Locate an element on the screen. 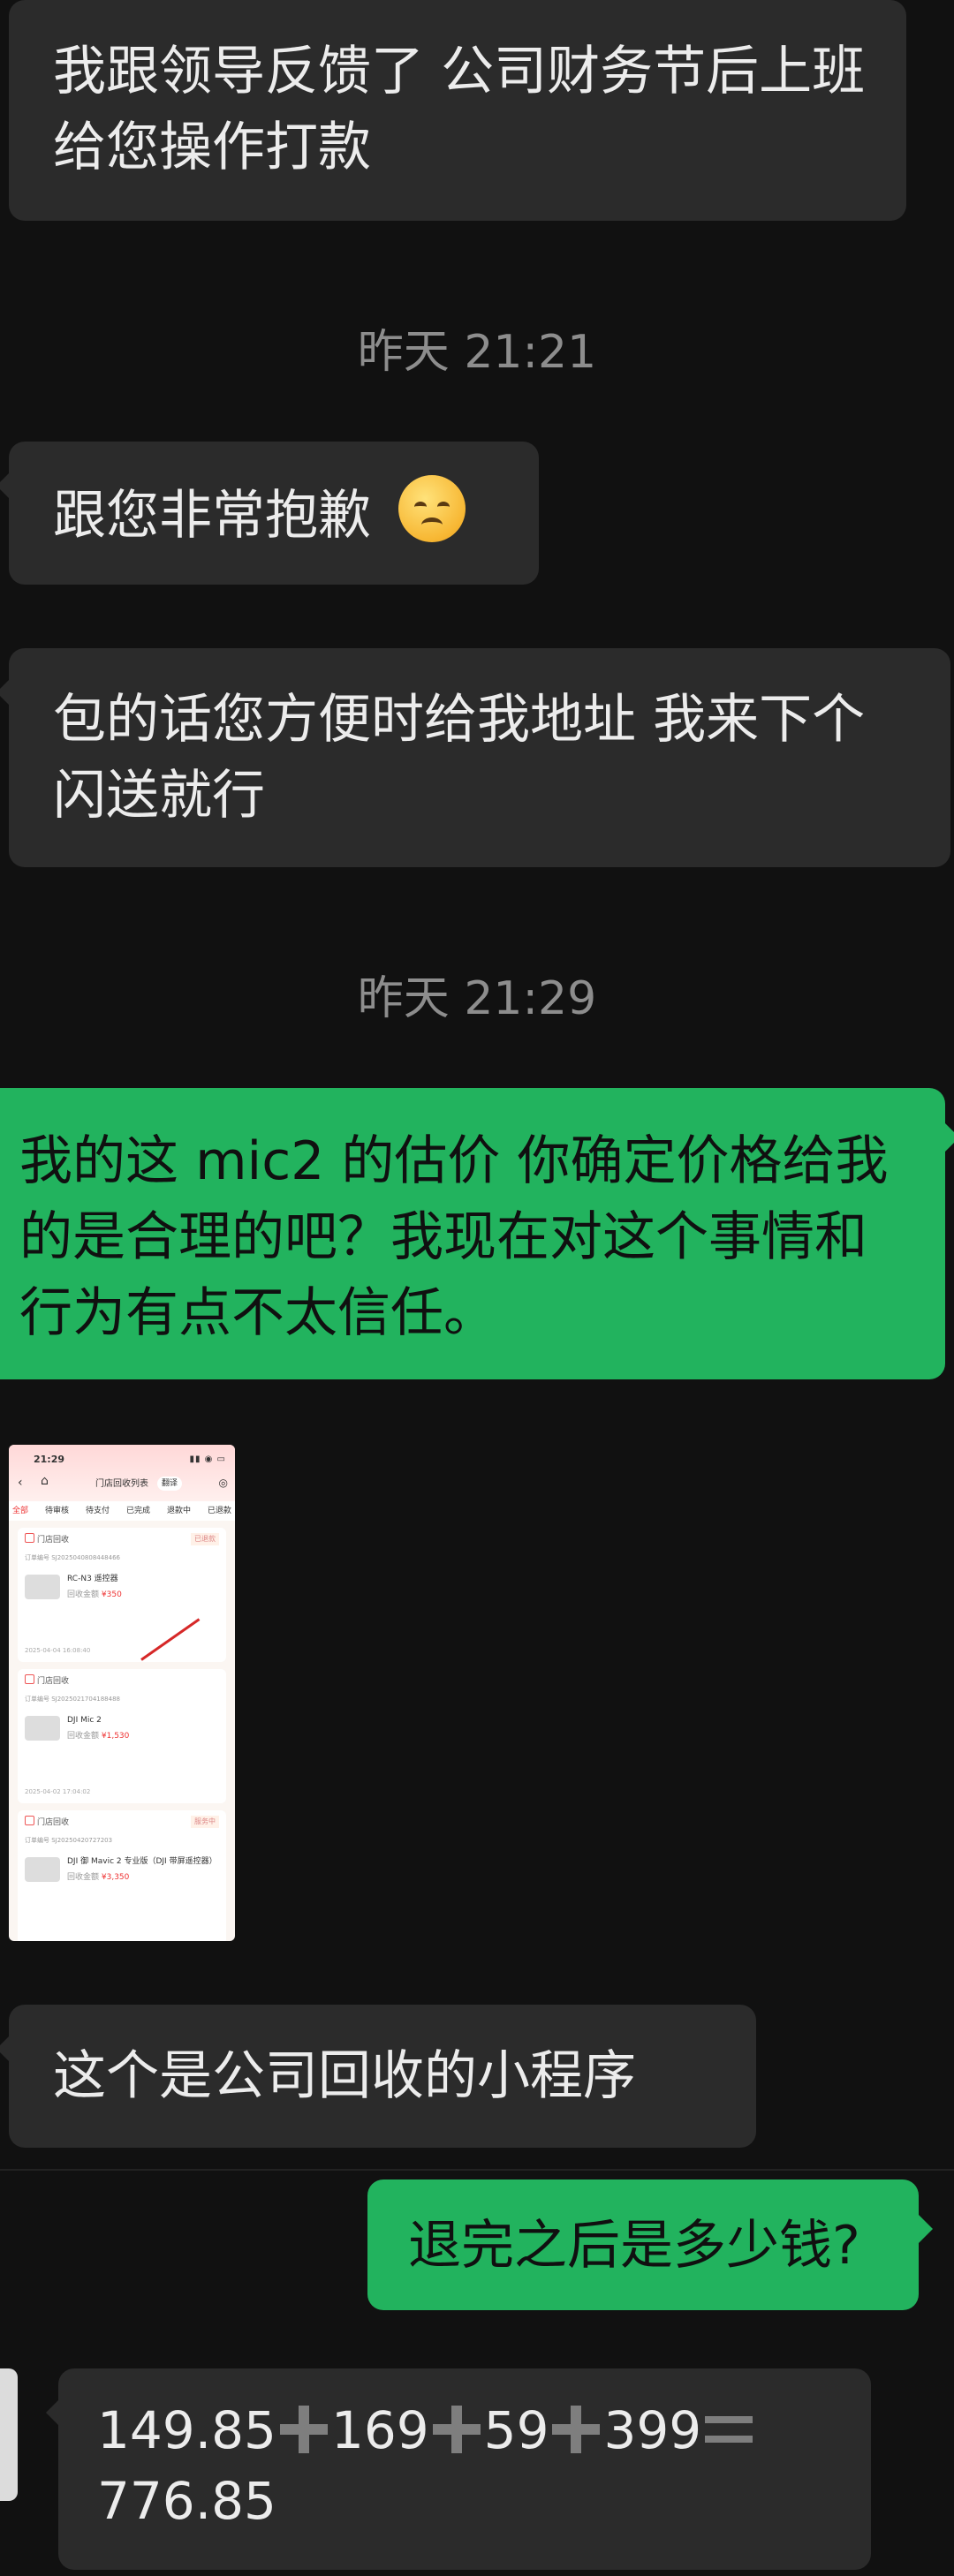 This screenshot has width=954, height=2576. home-icon: ⌂ is located at coordinates (45, 1481).